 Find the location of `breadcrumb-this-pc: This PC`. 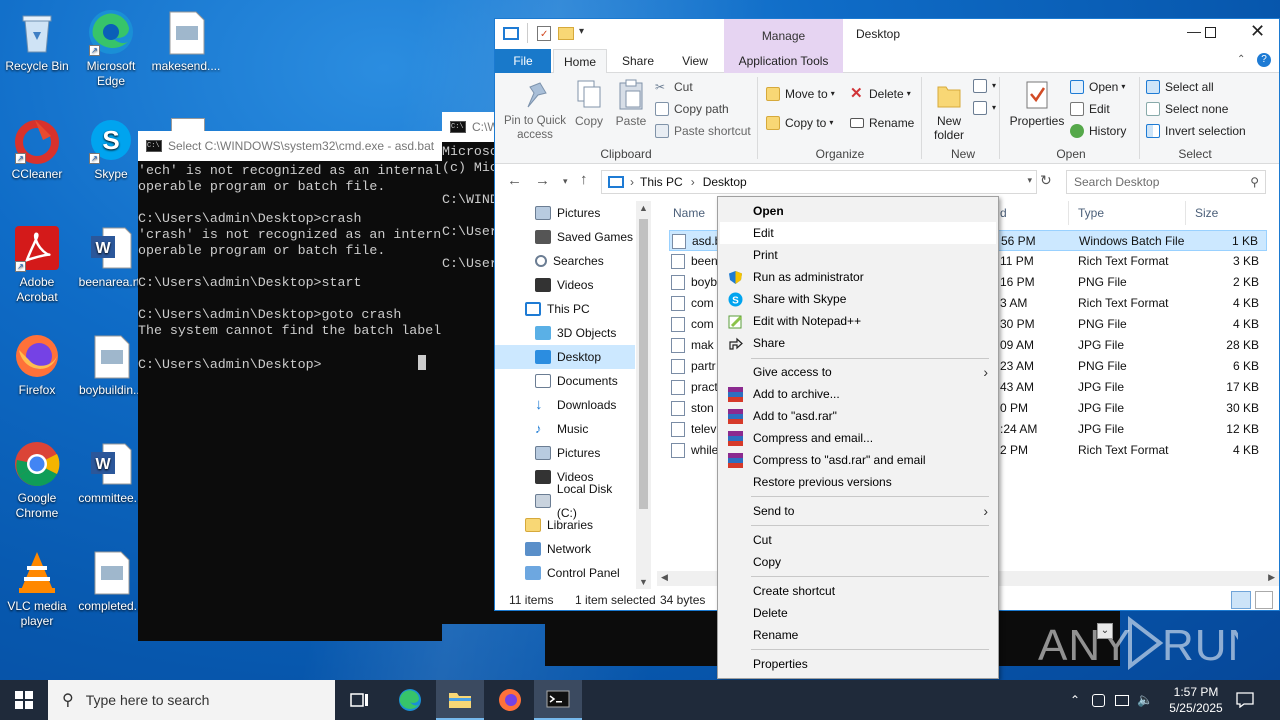

breadcrumb-this-pc: This PC is located at coordinates (661, 182).